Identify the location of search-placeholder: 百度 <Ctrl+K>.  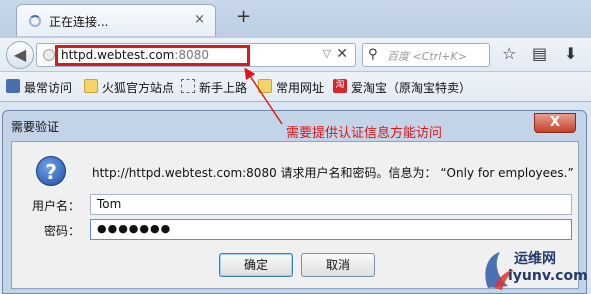
(427, 56).